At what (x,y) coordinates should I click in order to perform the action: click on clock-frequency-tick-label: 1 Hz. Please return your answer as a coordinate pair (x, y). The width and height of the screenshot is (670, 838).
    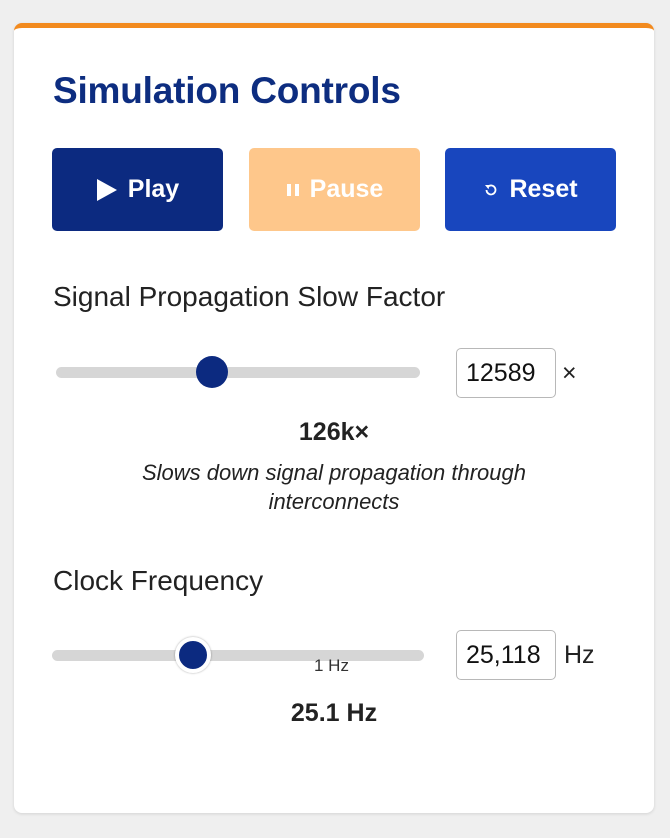
    Looking at the image, I should click on (331, 665).